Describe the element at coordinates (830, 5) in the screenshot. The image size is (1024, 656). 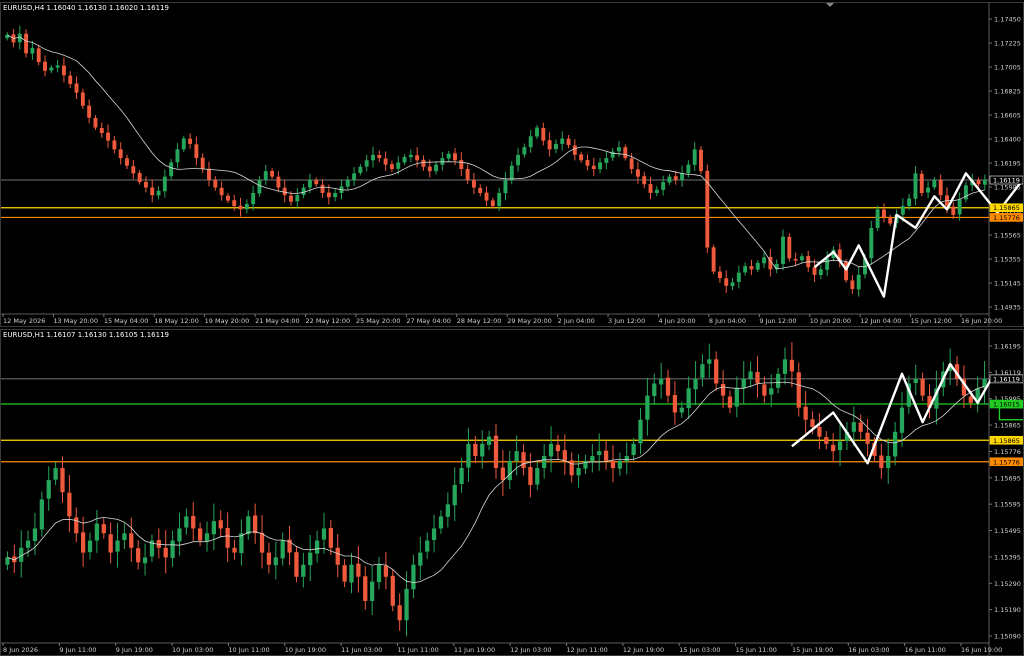
I see `chart-shift-icon` at that location.